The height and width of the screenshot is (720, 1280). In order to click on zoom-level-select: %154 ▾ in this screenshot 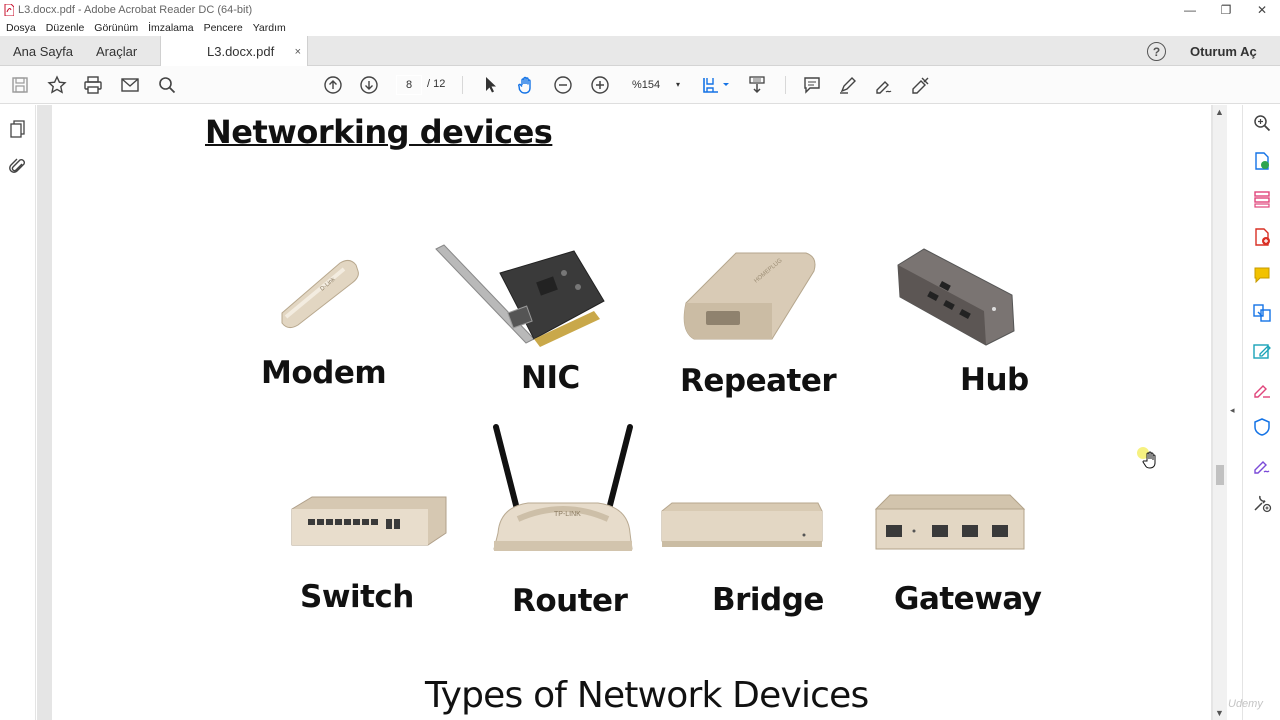, I will do `click(654, 85)`.